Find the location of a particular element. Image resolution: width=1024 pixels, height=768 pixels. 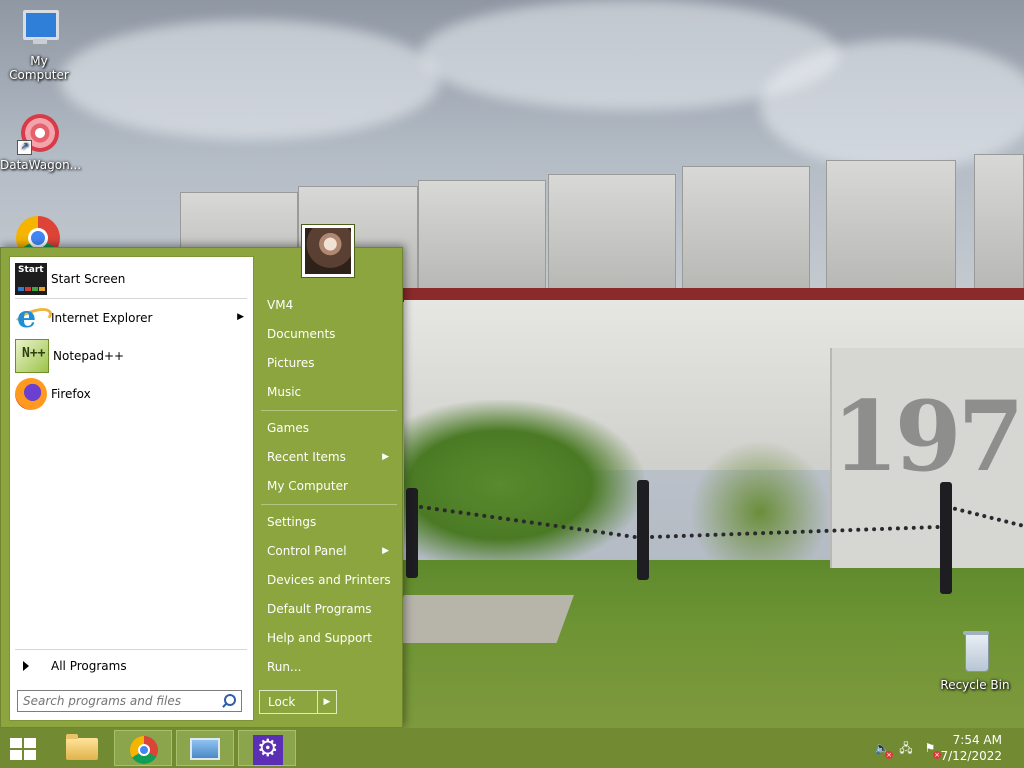

start-right-item-my-computer: My Computer is located at coordinates (329, 486).